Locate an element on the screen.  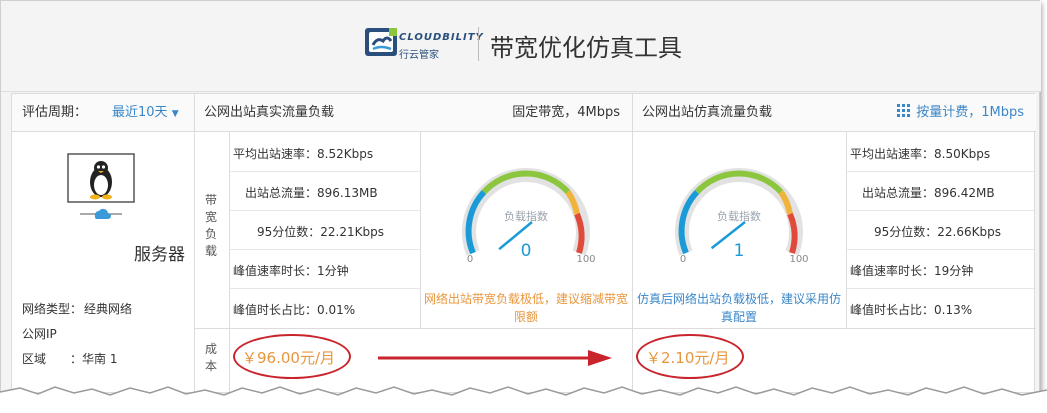
sim-load-title: 公网出站仿真流量负载 is located at coordinates (707, 112).